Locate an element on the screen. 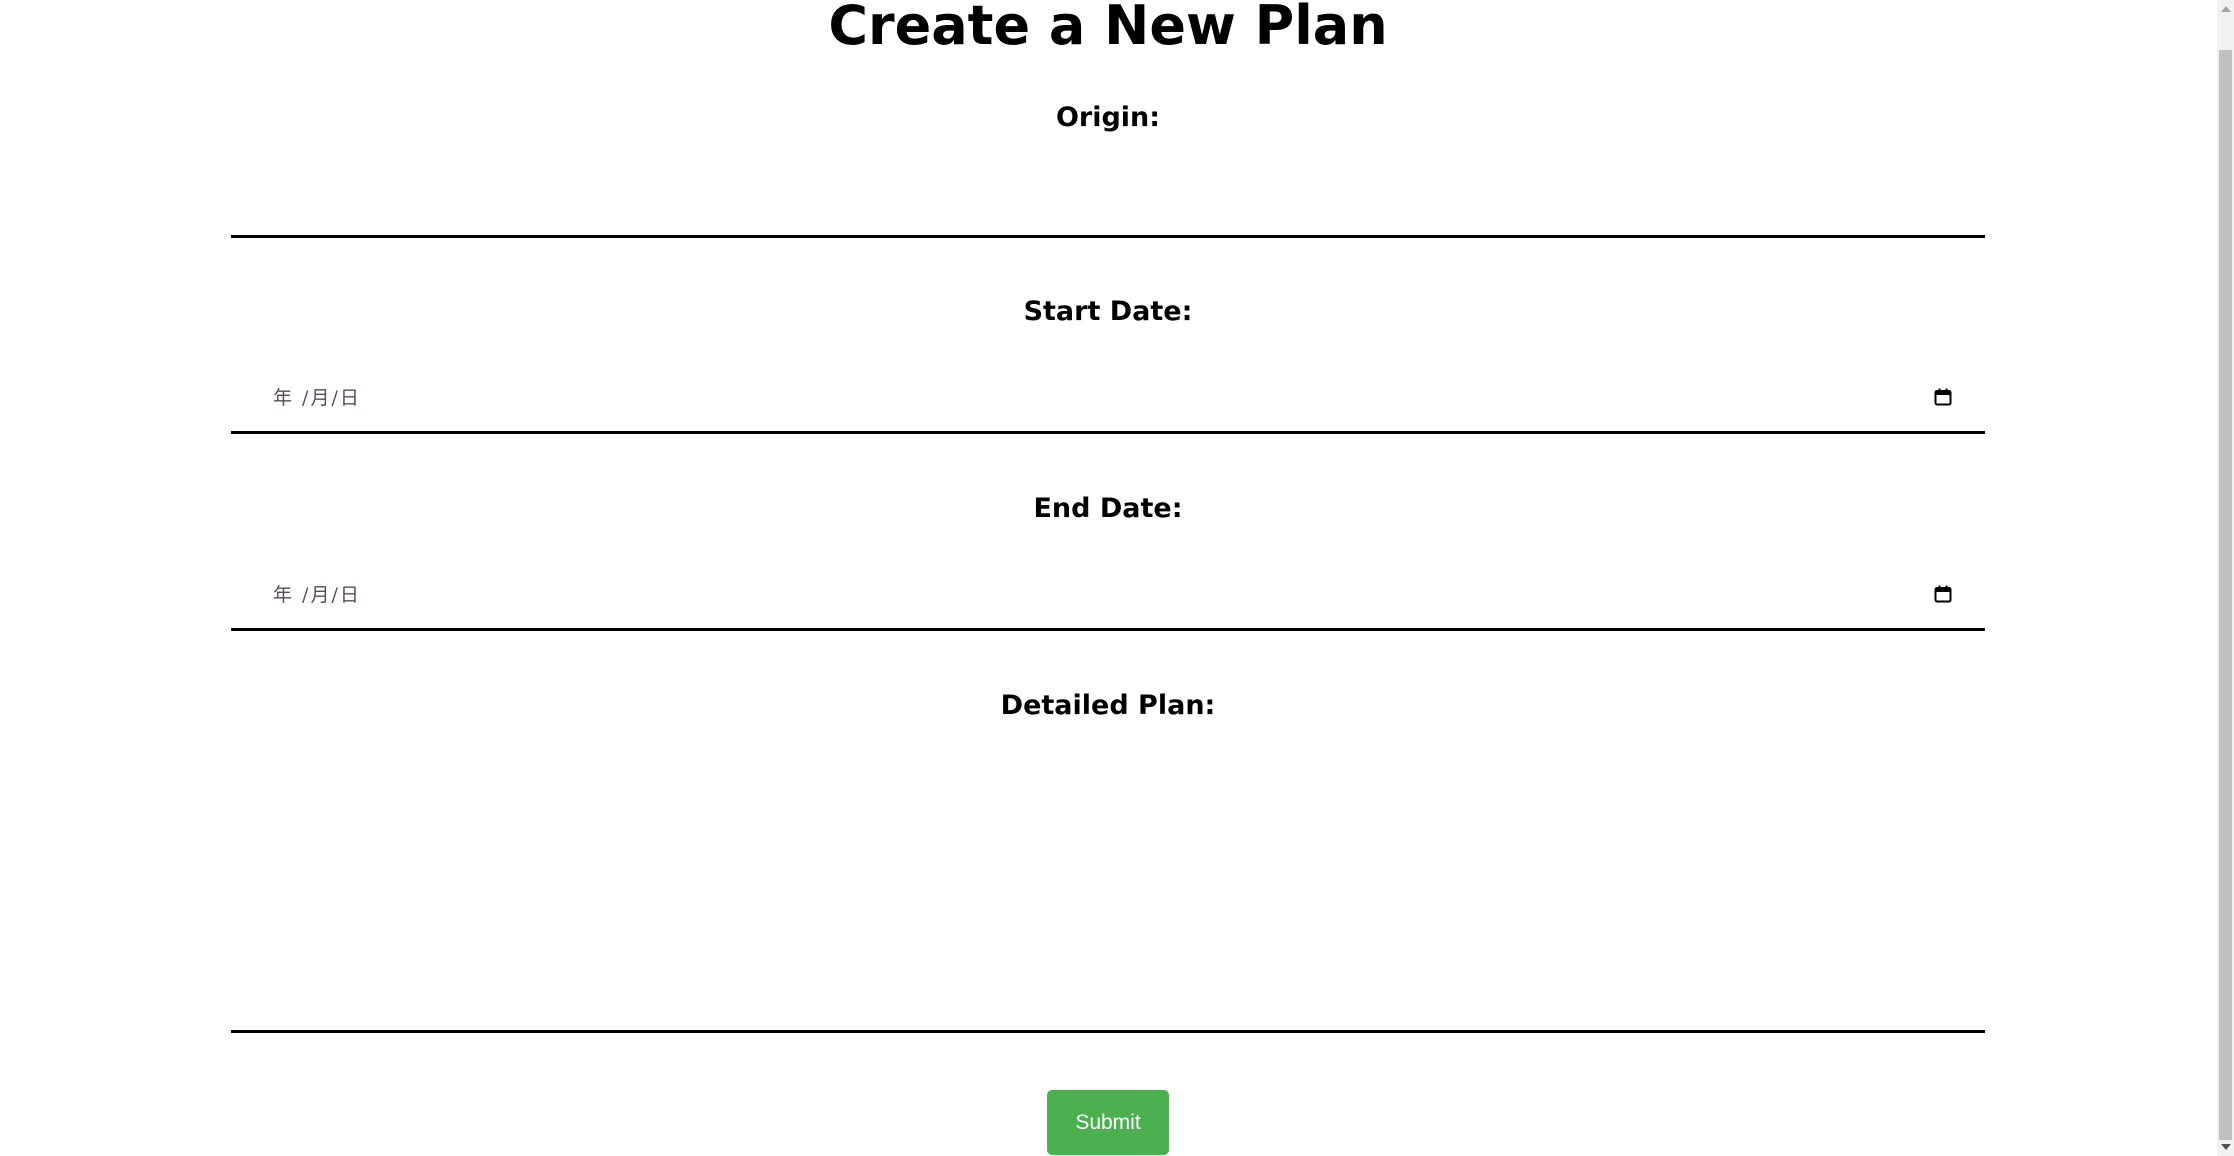 This screenshot has height=1156, width=2234. origin-label: Origin: is located at coordinates (1108, 117).